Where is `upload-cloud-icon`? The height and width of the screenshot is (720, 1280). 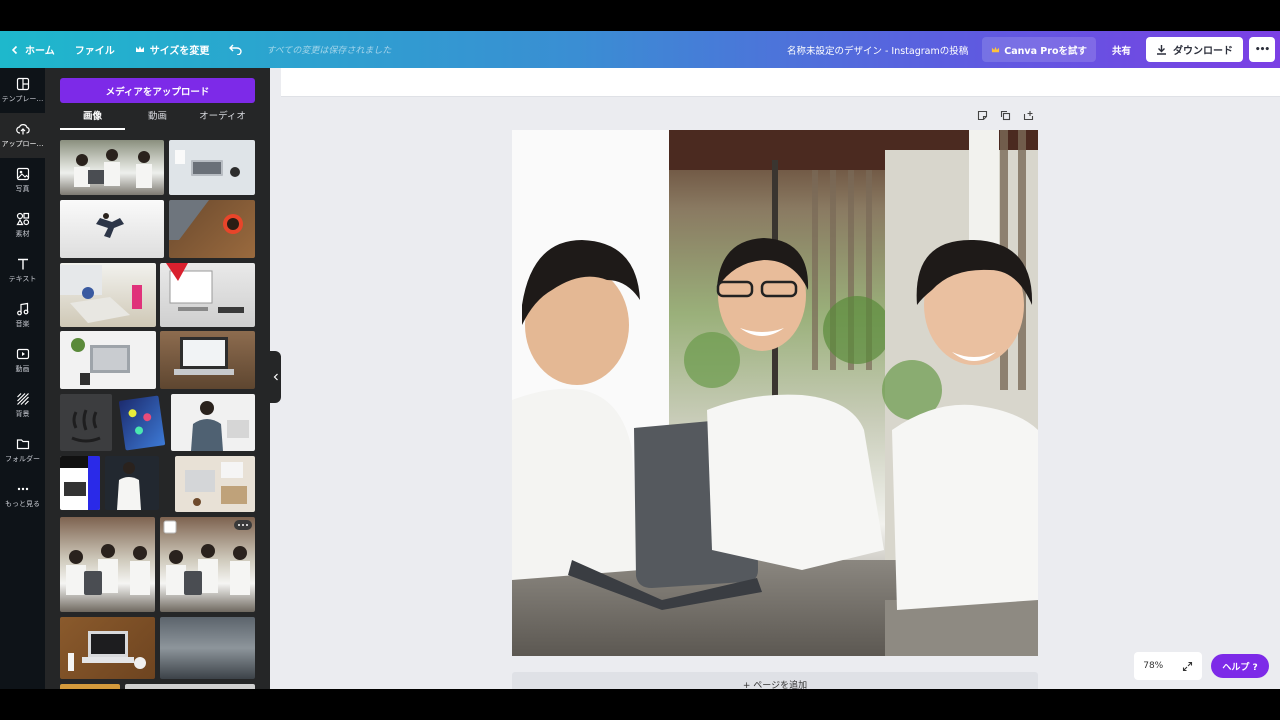 upload-cloud-icon is located at coordinates (22, 129).